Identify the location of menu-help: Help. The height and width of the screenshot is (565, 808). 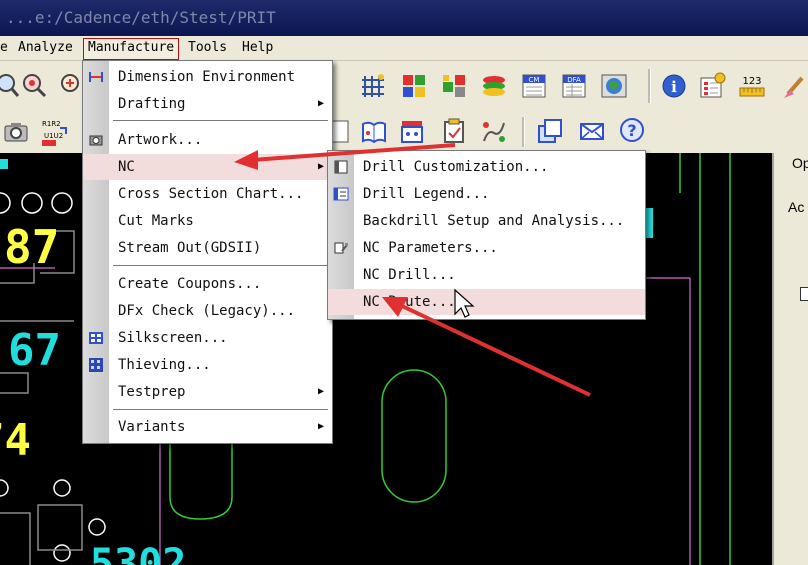
(257, 48).